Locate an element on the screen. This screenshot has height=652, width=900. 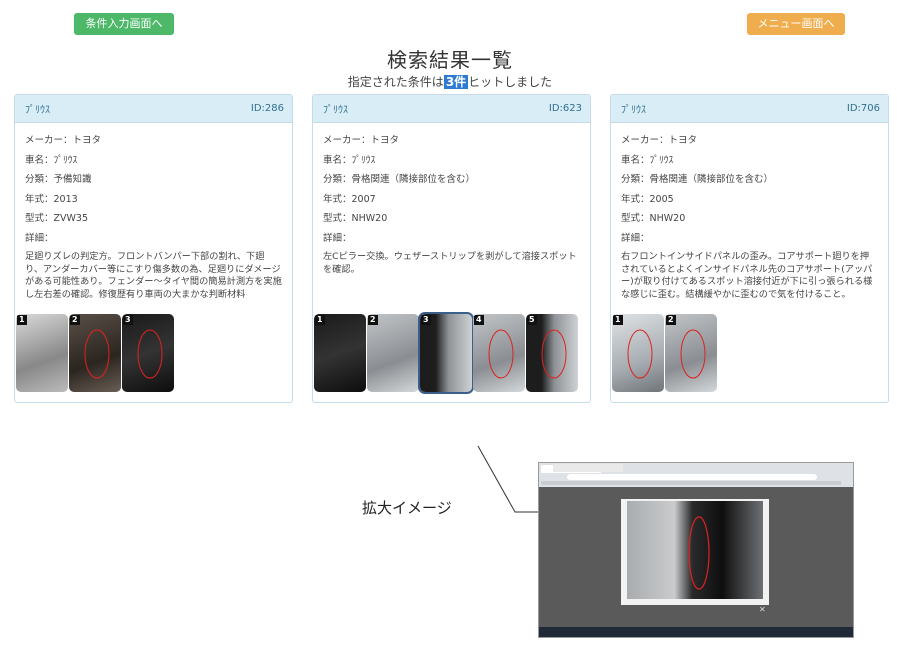
thumbnail-number: 3 is located at coordinates (426, 320).